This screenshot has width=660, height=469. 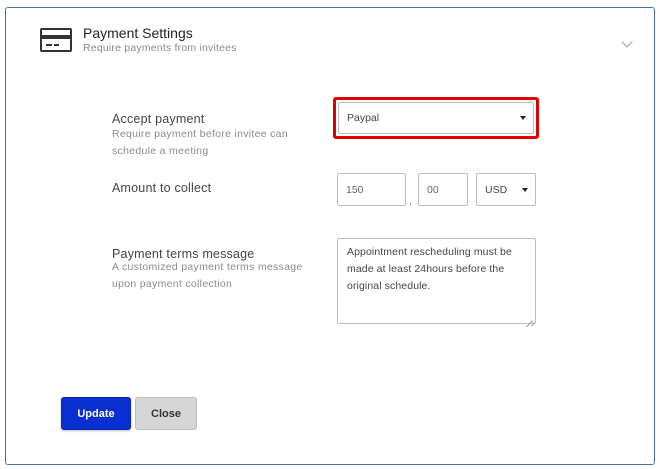 What do you see at coordinates (496, 189) in the screenshot?
I see `currency-value: USD` at bounding box center [496, 189].